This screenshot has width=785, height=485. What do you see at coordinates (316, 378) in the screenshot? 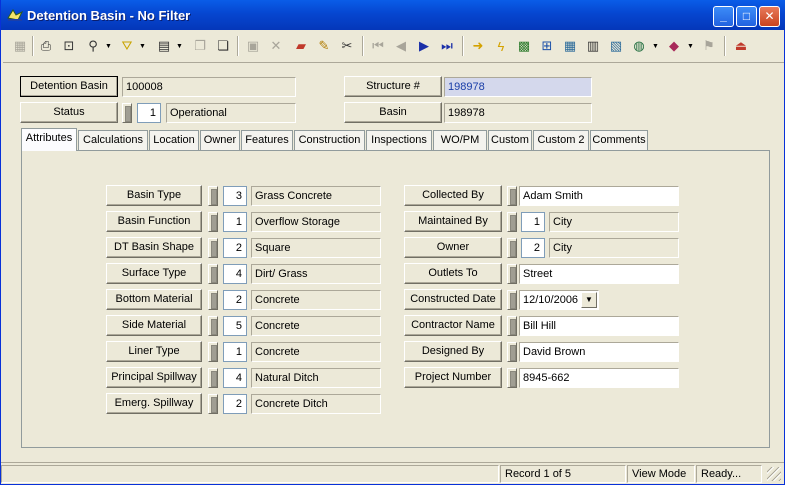
I see `principal-spillway-field: Natural Ditch` at bounding box center [316, 378].